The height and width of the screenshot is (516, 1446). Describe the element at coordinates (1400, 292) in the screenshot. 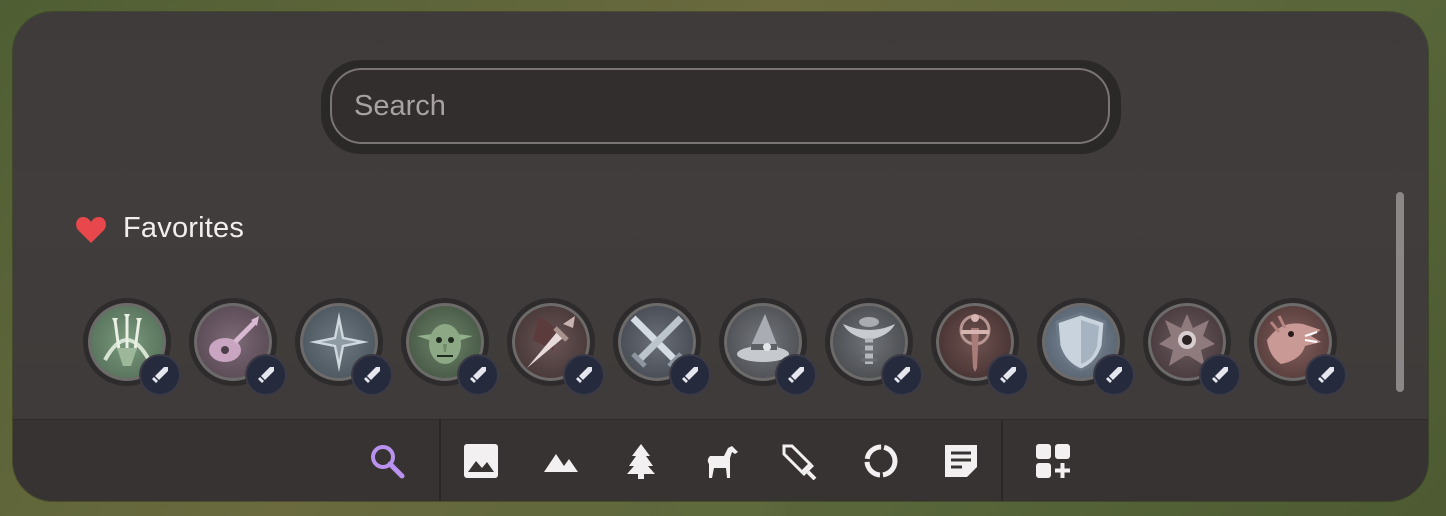

I see `scrollbar` at that location.